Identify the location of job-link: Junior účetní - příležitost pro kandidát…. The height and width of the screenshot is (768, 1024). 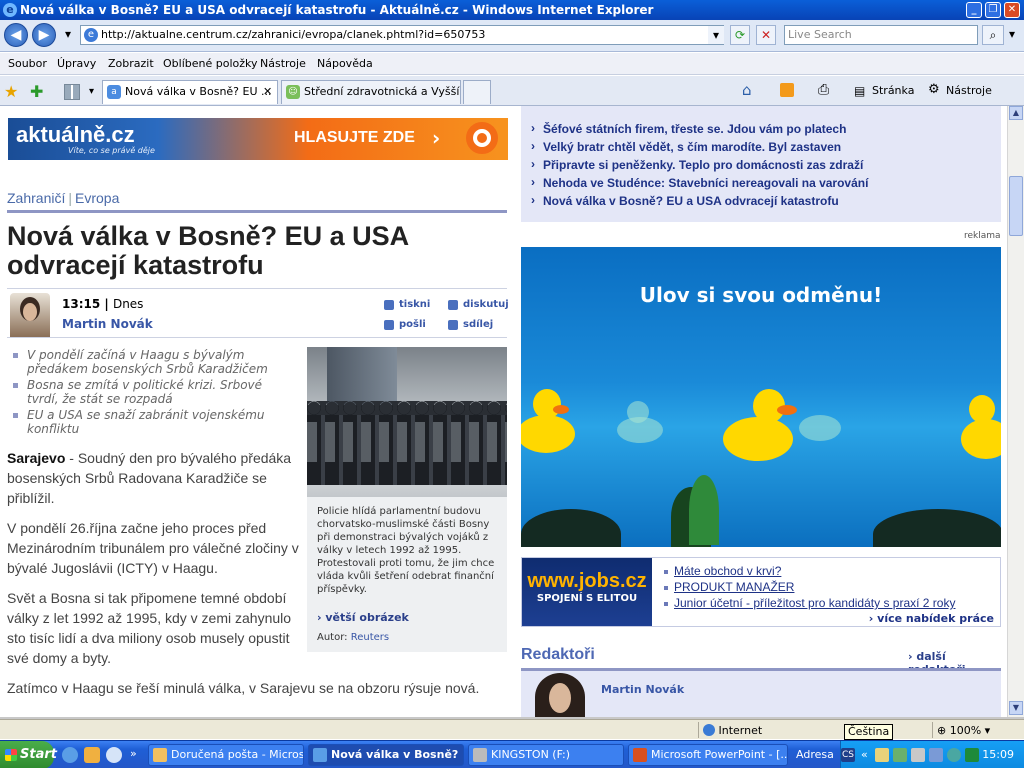
(808, 603).